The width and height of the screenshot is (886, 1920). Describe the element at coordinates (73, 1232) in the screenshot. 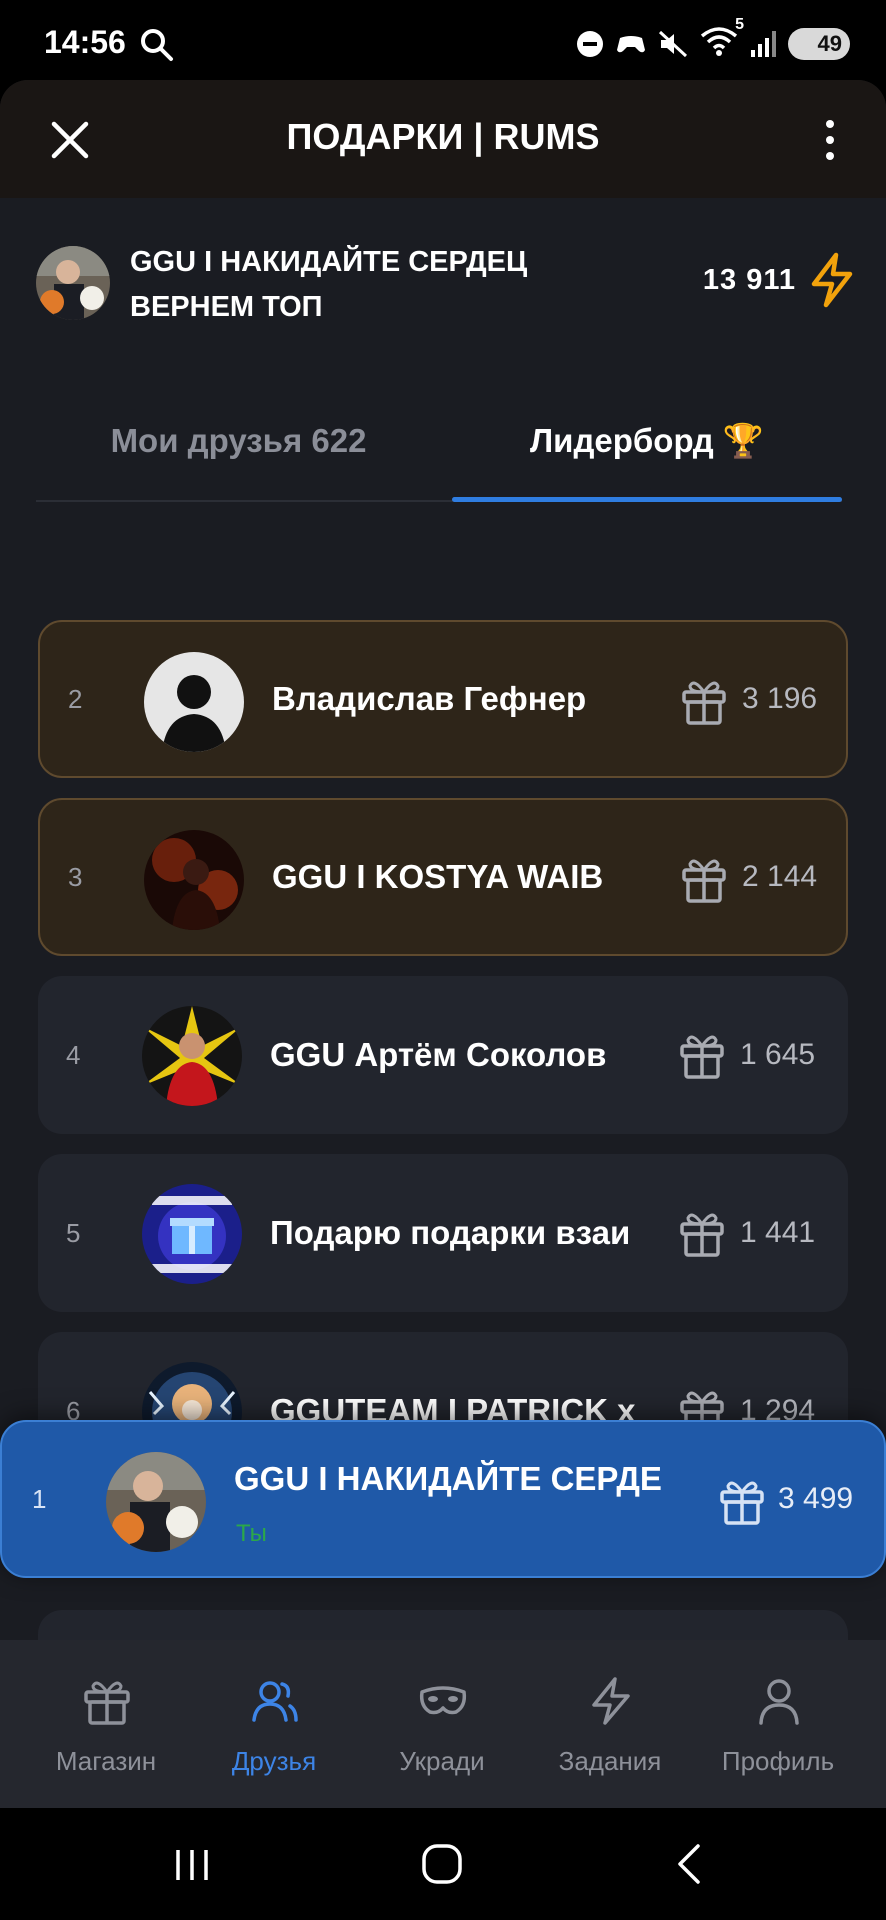

I see `rank: 5` at that location.